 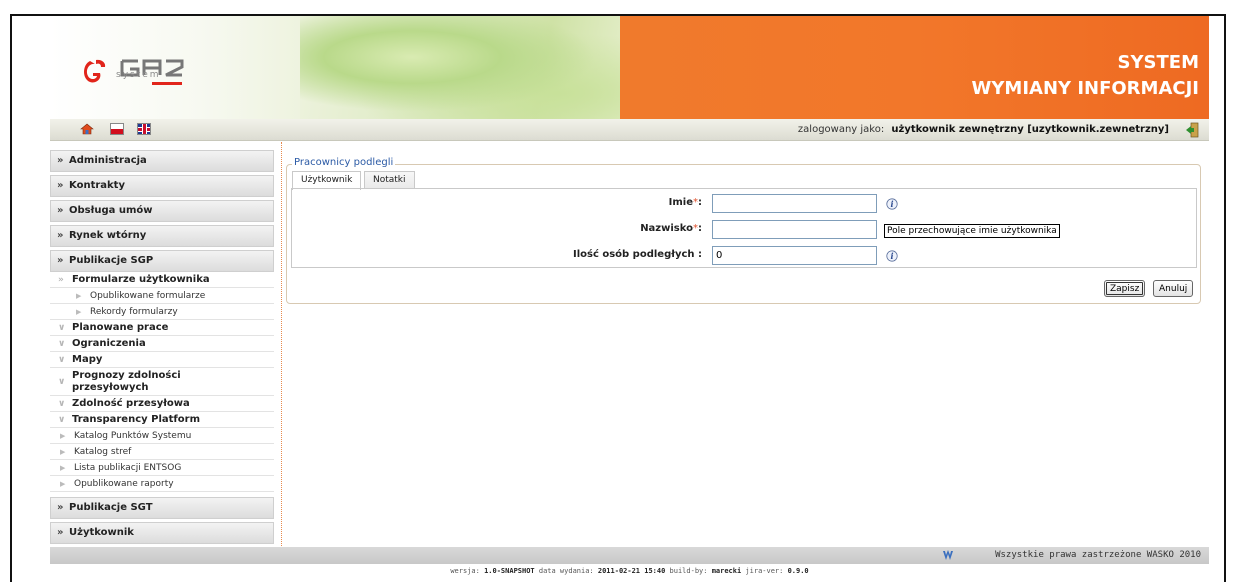 I want to click on sidebar-section-publikacje-sgt: » Publikacje SGT, so click(x=162, y=508).